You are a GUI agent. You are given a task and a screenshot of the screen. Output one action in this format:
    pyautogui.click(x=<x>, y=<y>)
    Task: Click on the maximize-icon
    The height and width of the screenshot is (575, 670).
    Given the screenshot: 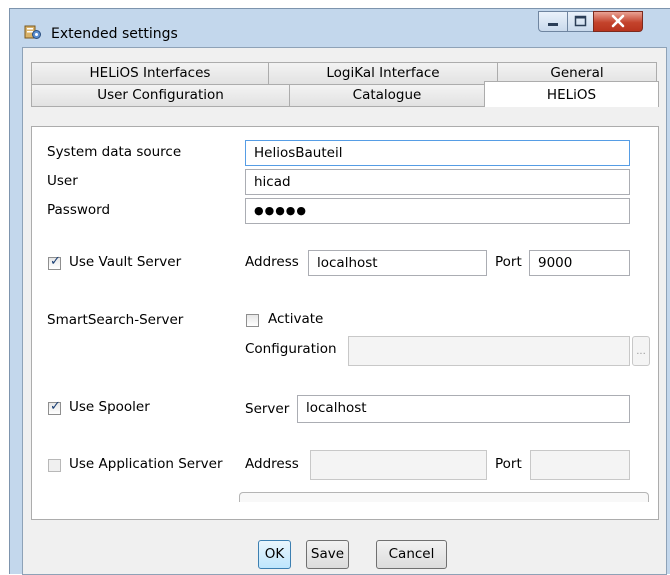 What is the action you would take?
    pyautogui.click(x=580, y=21)
    